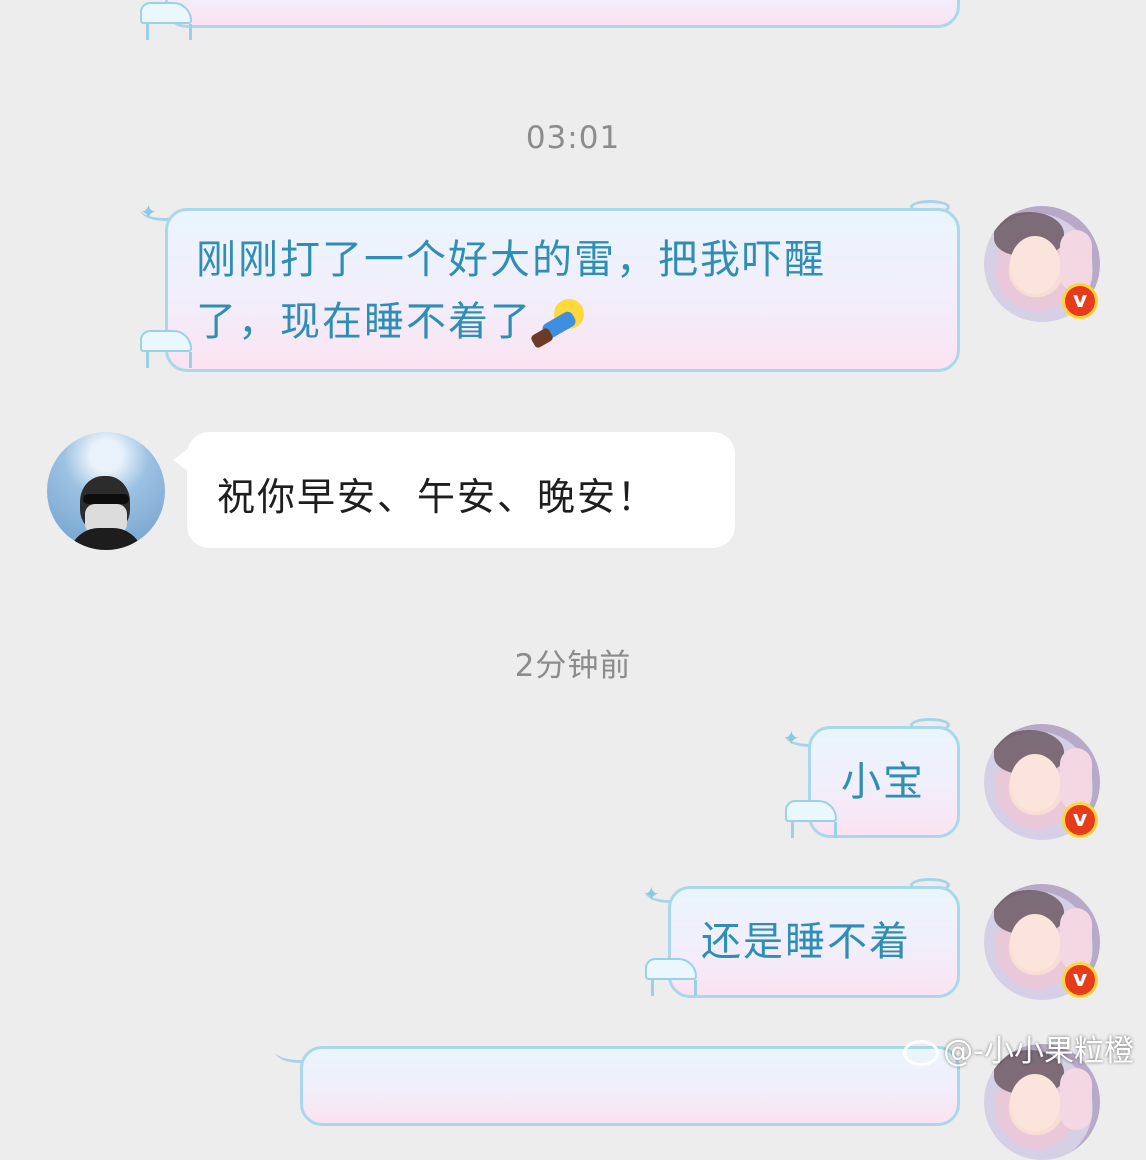  Describe the element at coordinates (806, 942) in the screenshot. I see `message-text: 还是睡不着` at that location.